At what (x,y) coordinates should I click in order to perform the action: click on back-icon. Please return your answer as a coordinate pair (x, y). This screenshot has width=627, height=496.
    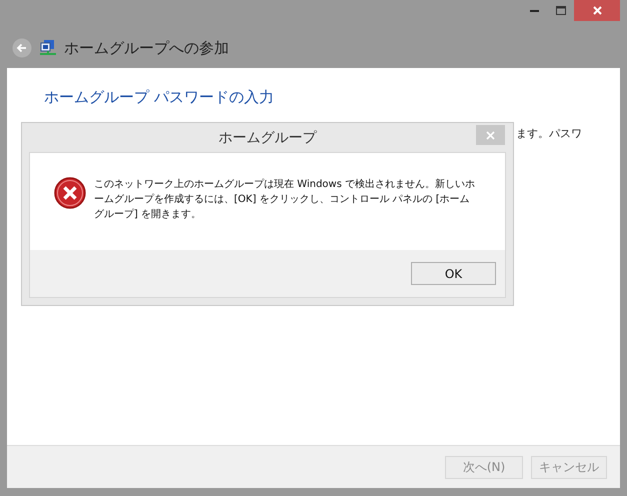
    Looking at the image, I should click on (22, 48).